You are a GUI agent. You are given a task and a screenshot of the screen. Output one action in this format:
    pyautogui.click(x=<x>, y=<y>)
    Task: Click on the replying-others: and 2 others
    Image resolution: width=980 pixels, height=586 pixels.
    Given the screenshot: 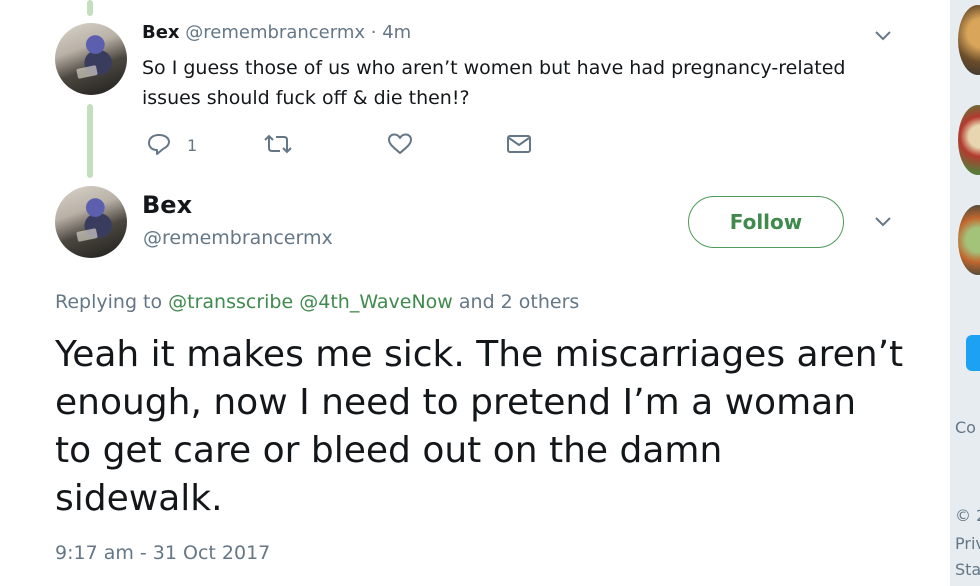 What is the action you would take?
    pyautogui.click(x=516, y=302)
    